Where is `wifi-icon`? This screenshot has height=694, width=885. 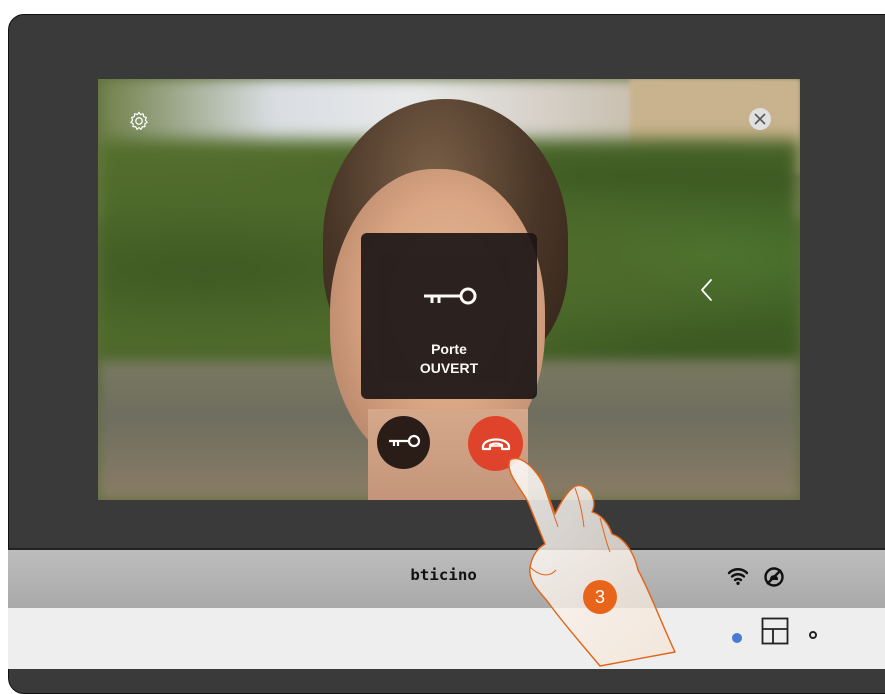 wifi-icon is located at coordinates (738, 578).